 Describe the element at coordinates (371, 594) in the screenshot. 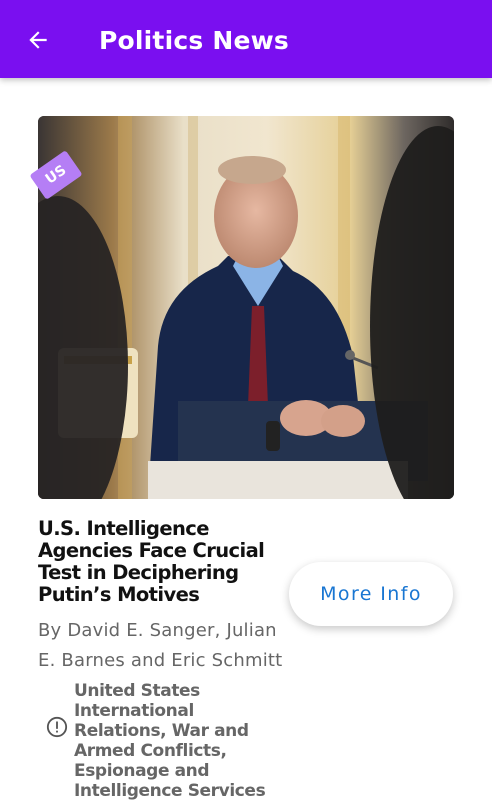

I see `more-info-button: More Info` at that location.